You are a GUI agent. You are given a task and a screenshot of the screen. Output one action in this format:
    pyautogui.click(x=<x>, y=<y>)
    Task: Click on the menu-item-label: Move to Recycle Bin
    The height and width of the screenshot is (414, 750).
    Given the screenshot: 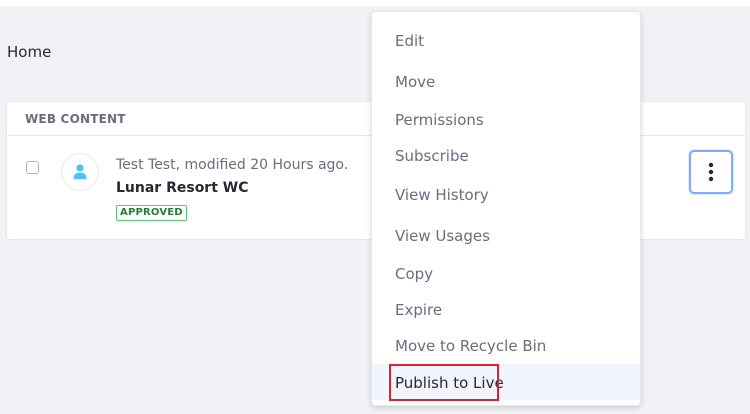 What is the action you would take?
    pyautogui.click(x=471, y=346)
    